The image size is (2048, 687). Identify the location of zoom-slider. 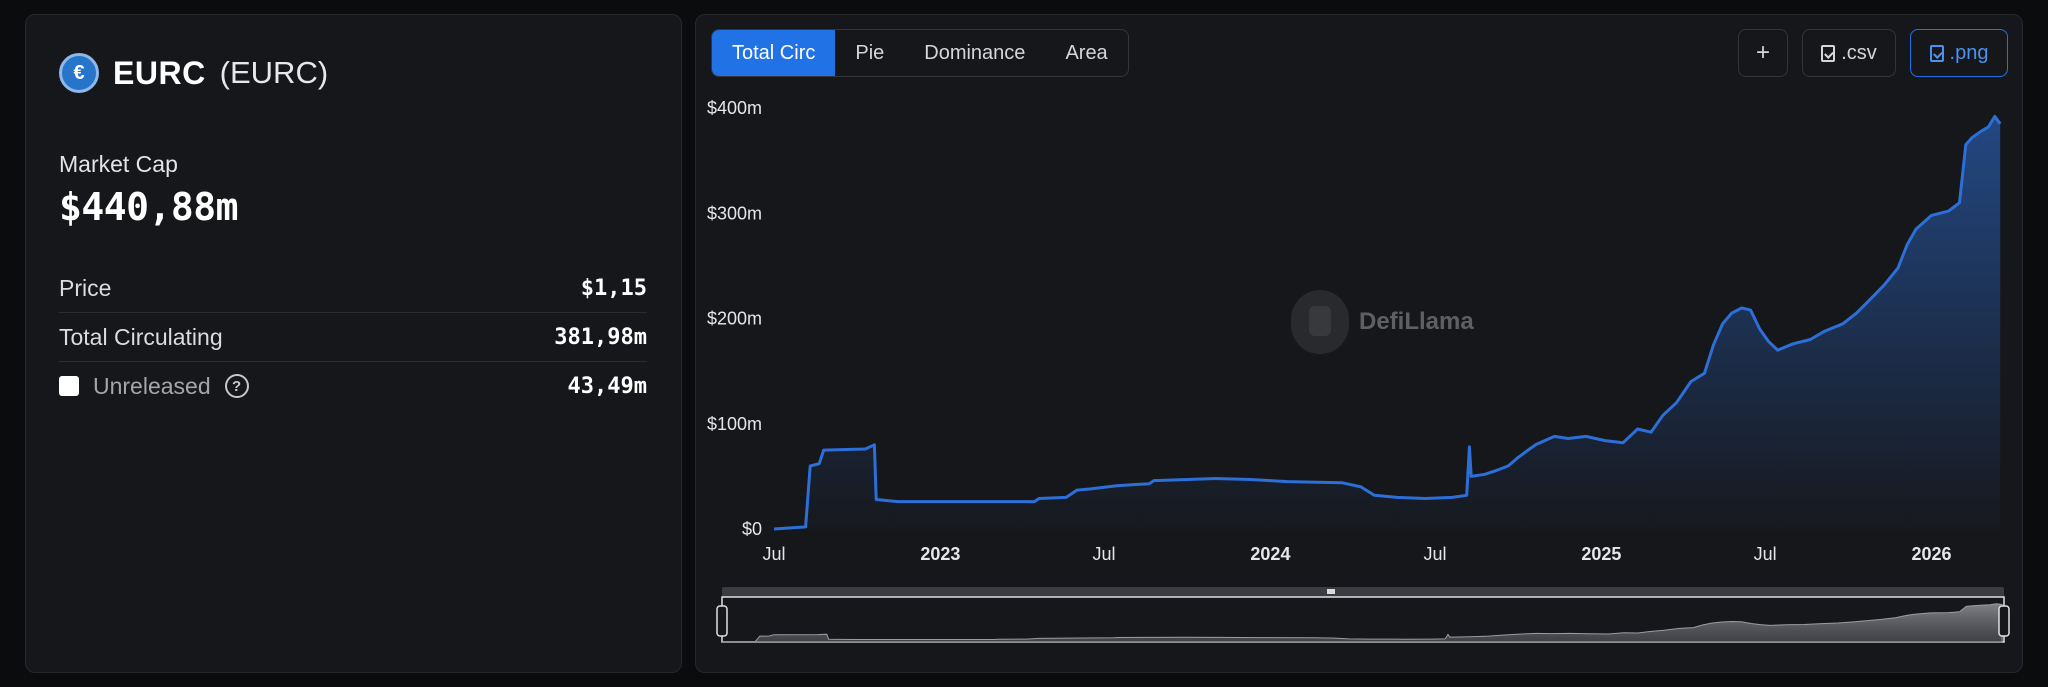
(1363, 615).